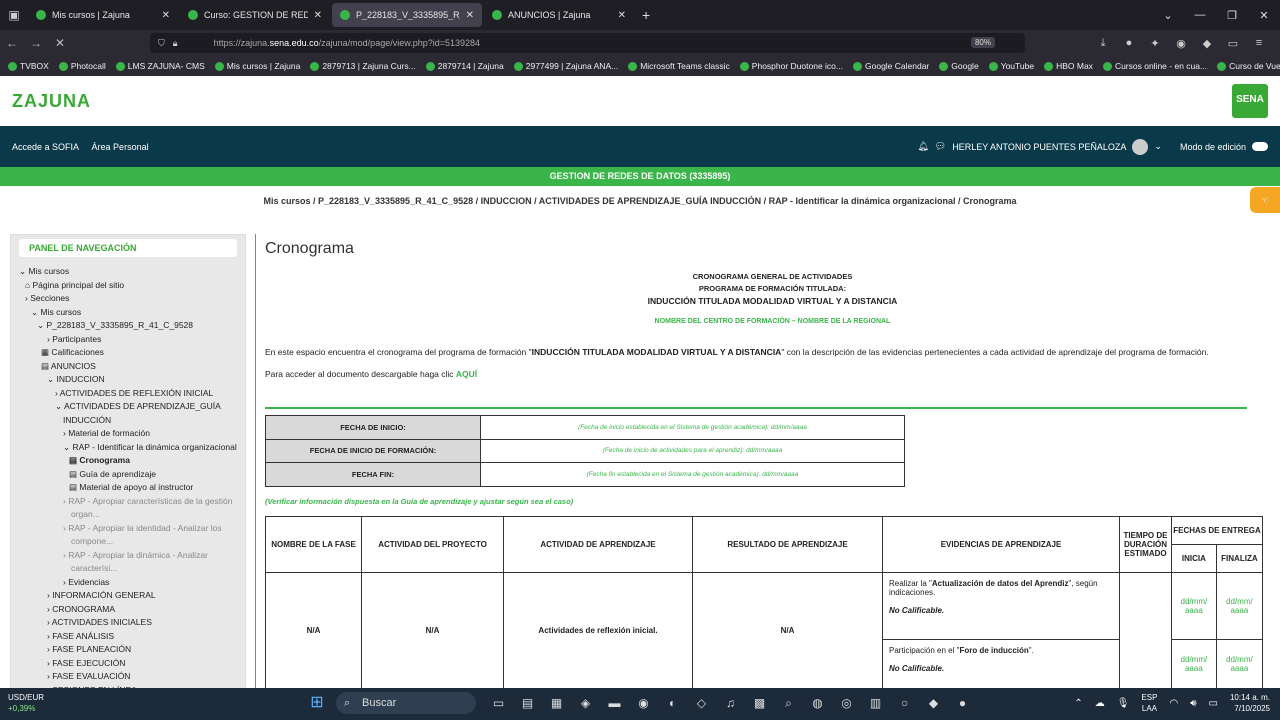  Describe the element at coordinates (128, 434) in the screenshot. I see `sidebar-item: › Material de formación` at that location.